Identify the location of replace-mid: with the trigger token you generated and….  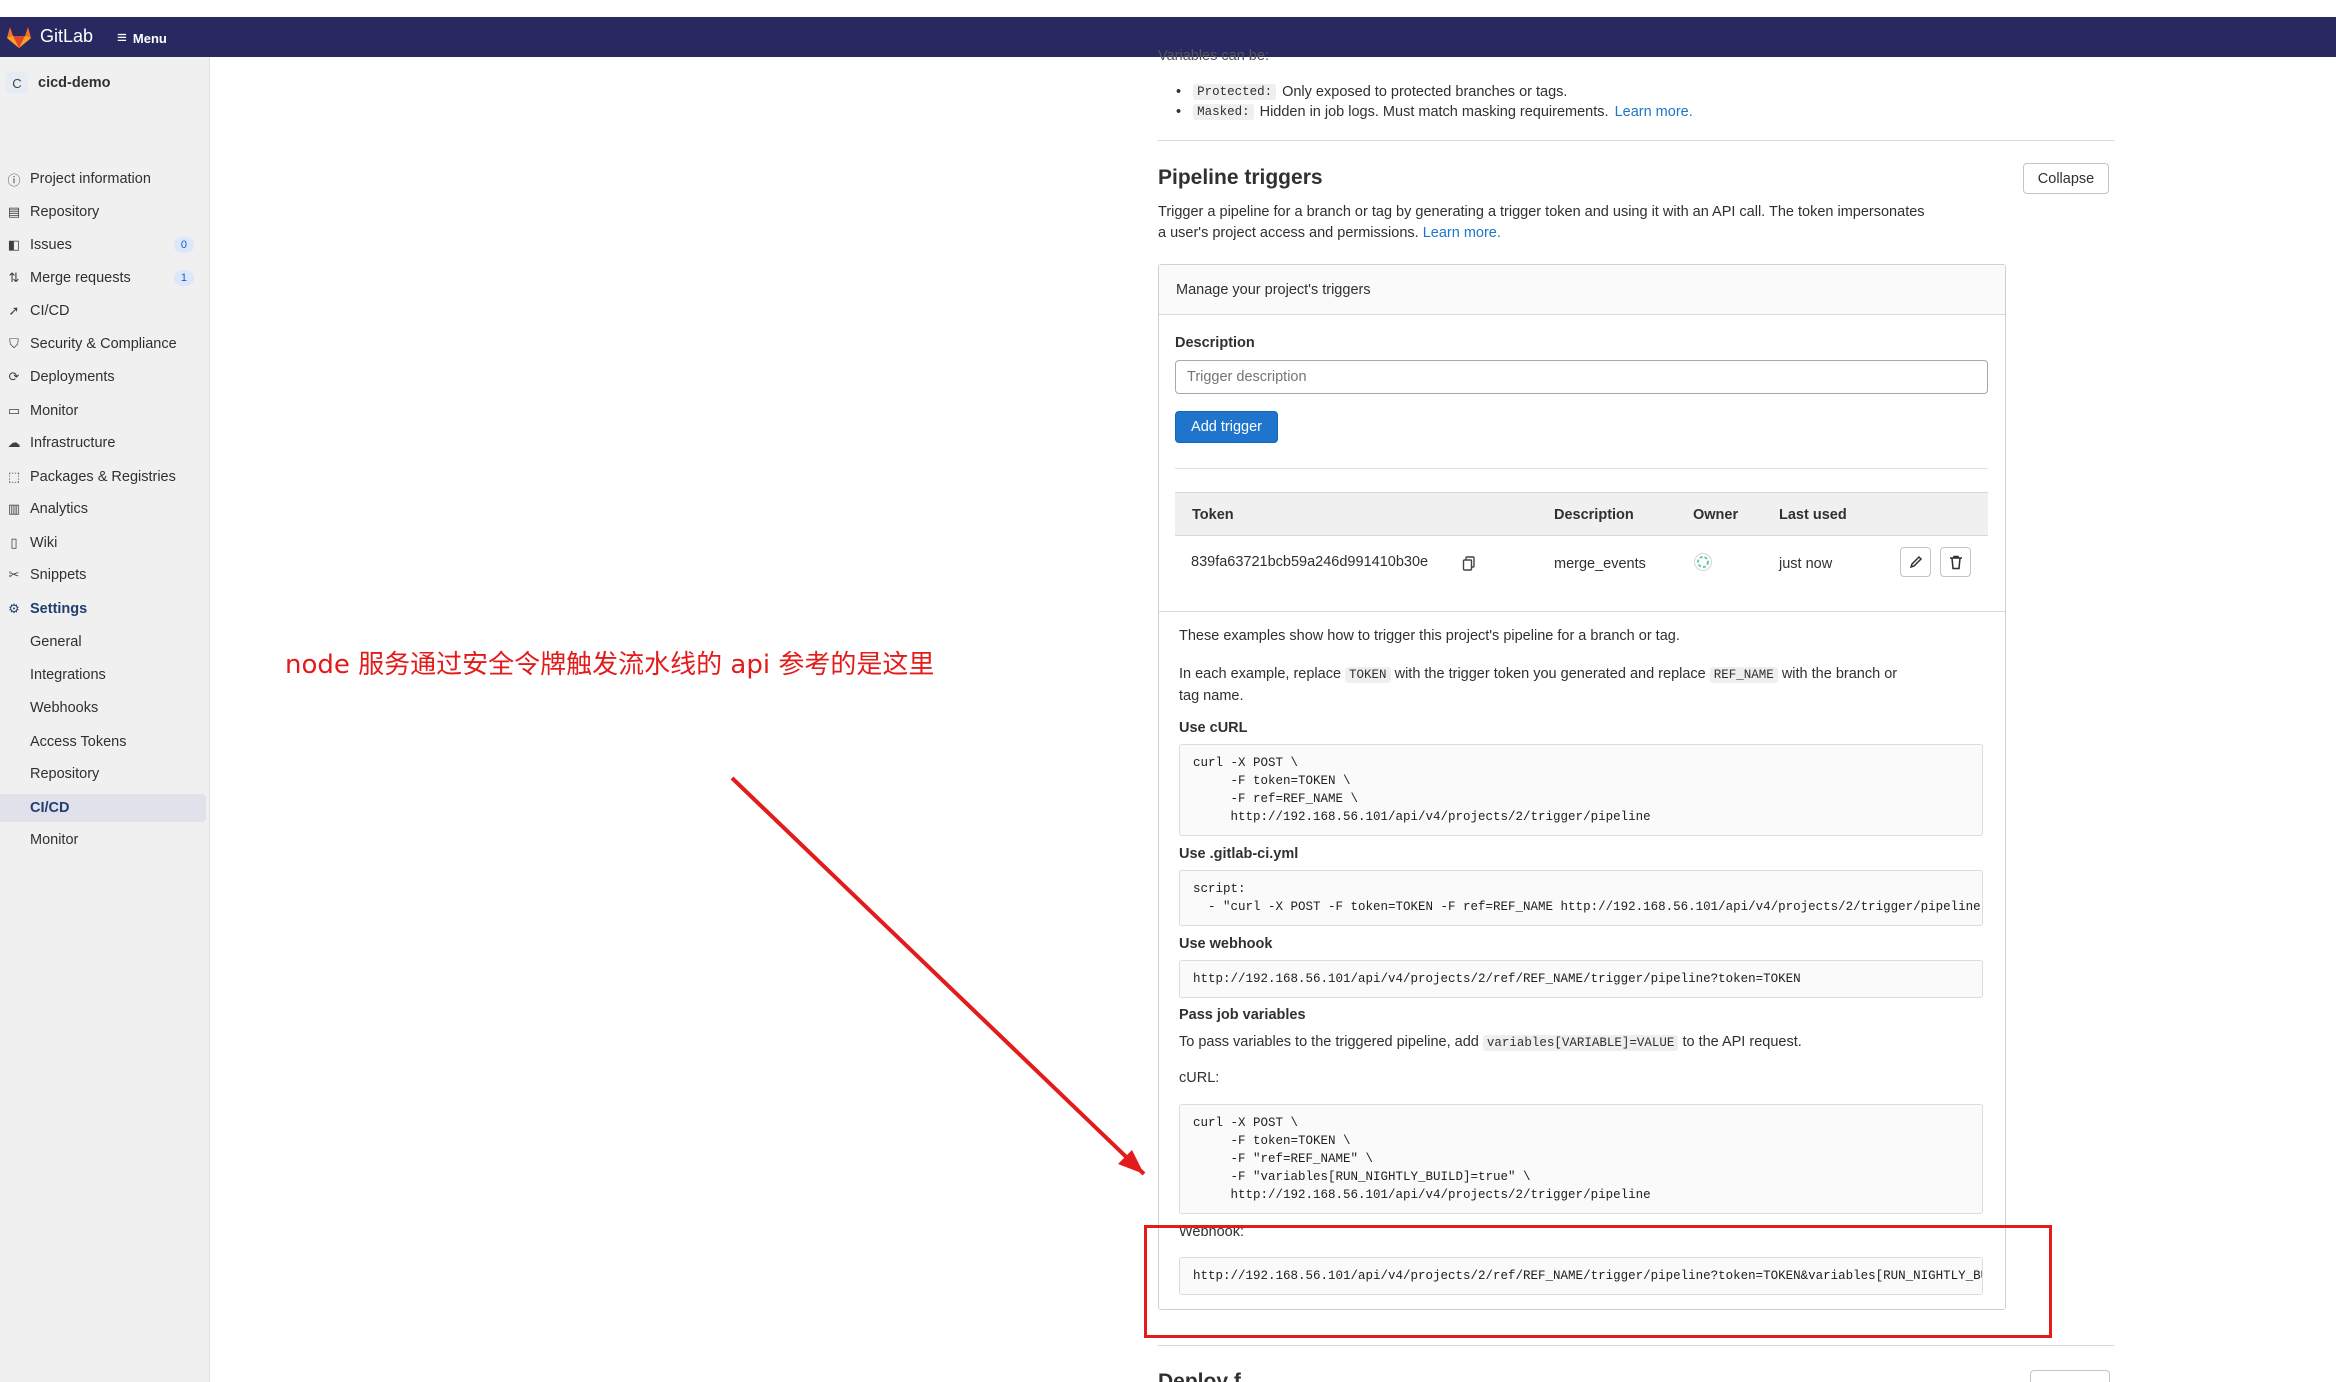
(1550, 674).